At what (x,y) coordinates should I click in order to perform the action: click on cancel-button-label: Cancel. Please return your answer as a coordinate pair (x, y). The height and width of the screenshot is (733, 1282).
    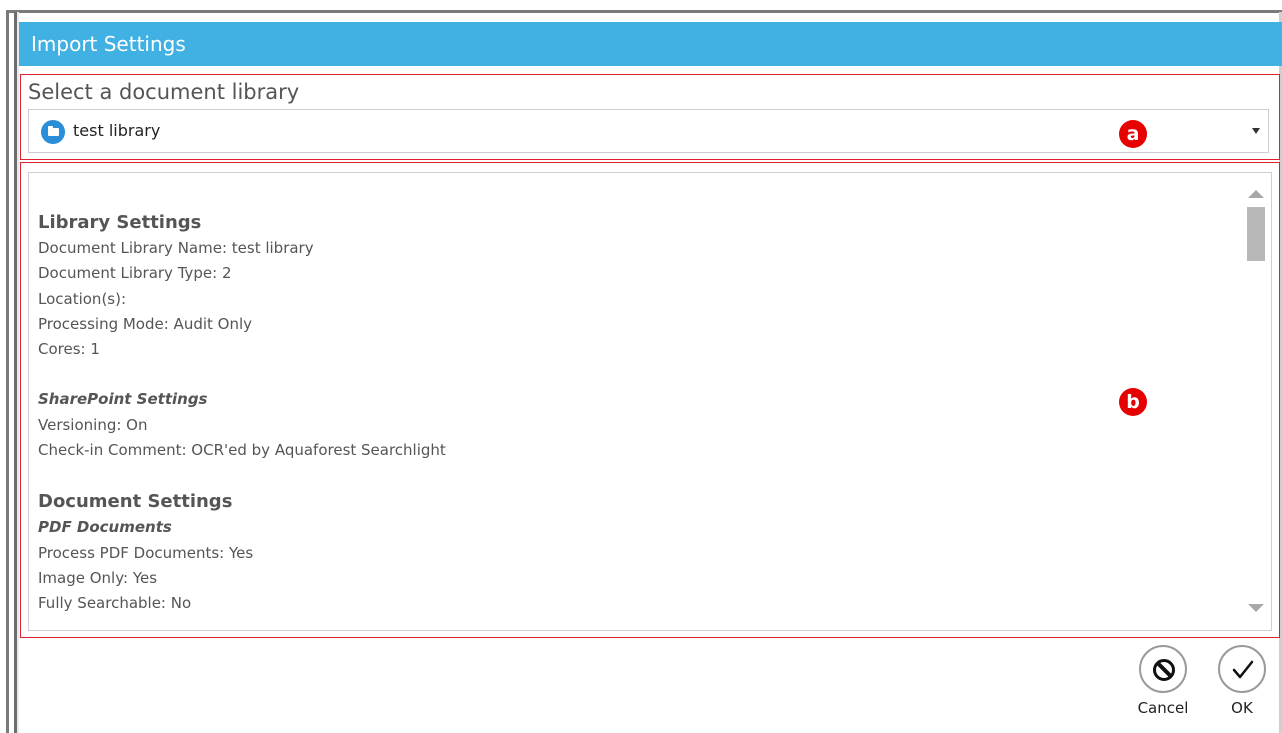
    Looking at the image, I should click on (1163, 708).